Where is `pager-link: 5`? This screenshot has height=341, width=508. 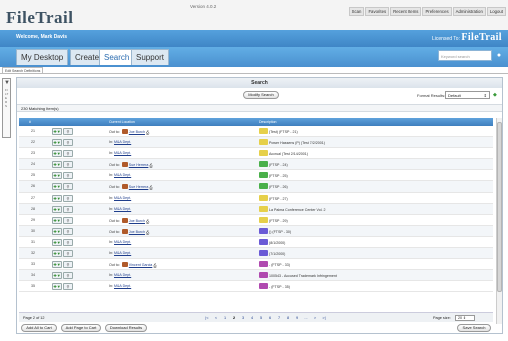
pager-link: 5 is located at coordinates (261, 318).